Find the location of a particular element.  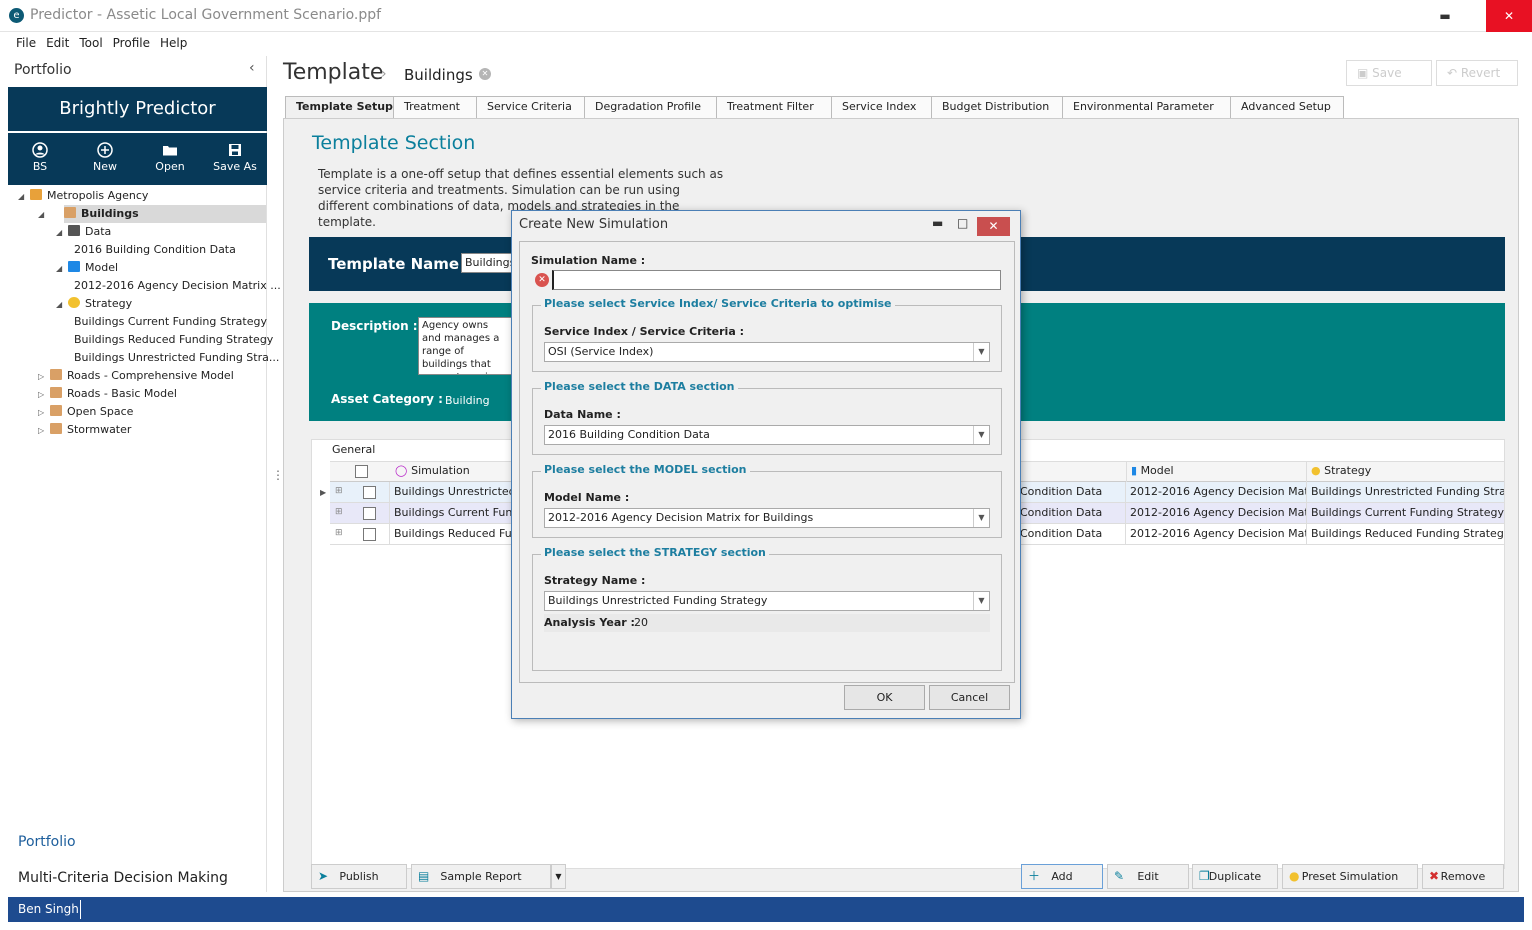

duplicate-icon: ❐ is located at coordinates (1204, 876).